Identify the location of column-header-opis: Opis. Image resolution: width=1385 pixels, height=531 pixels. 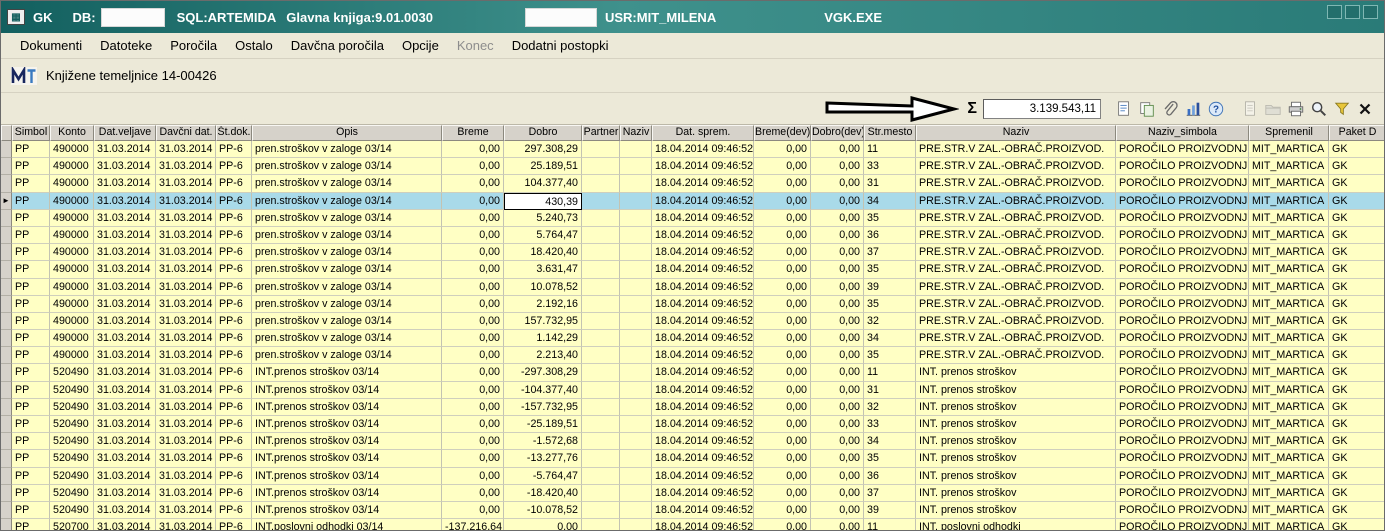
(347, 133).